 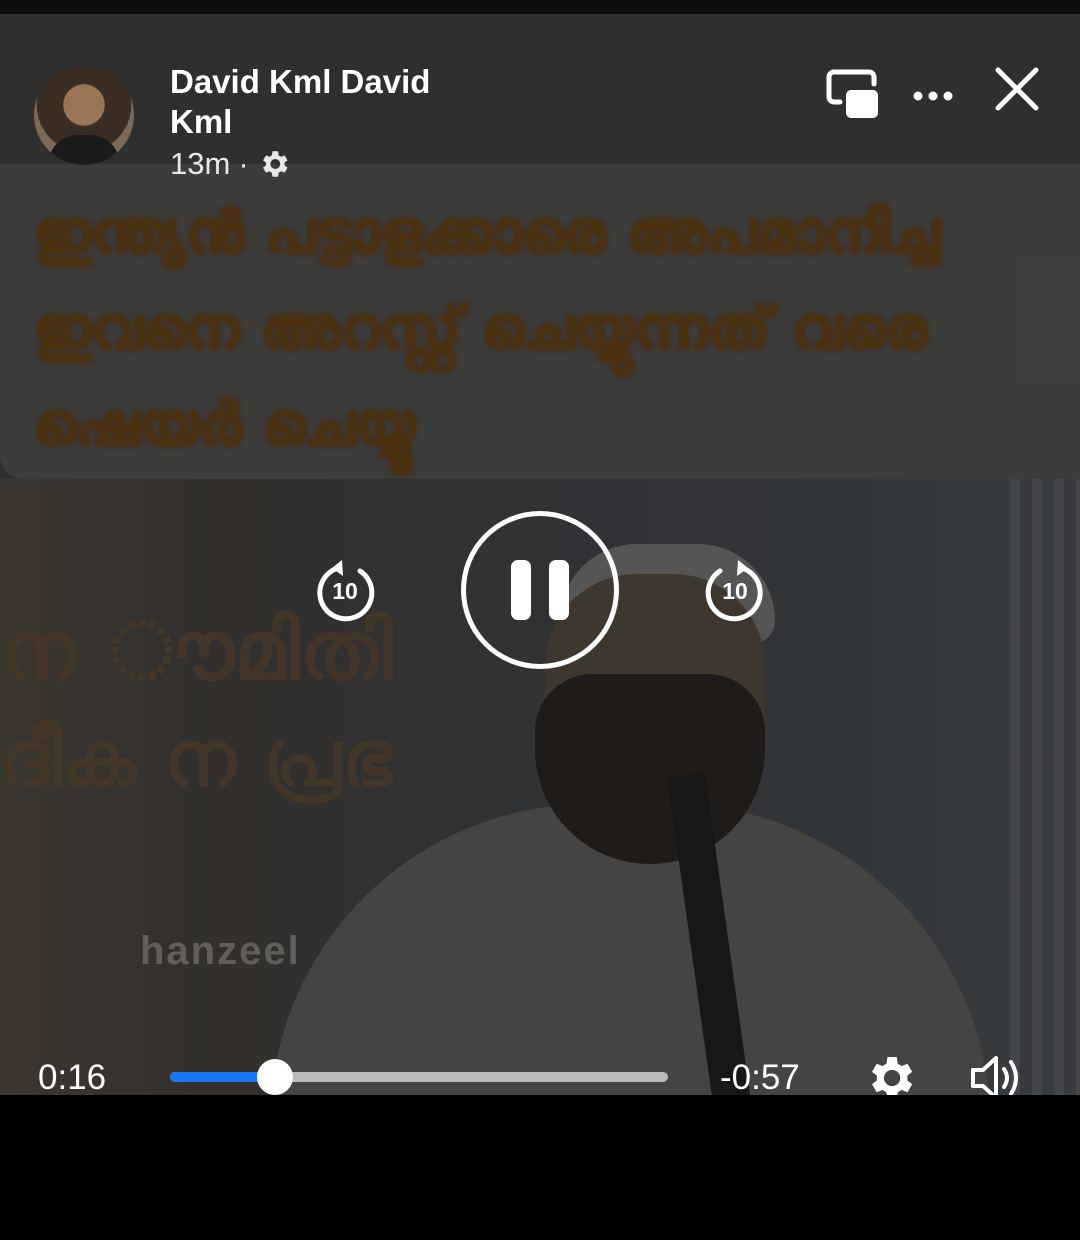 I want to click on pause-icon, so click(x=540, y=590).